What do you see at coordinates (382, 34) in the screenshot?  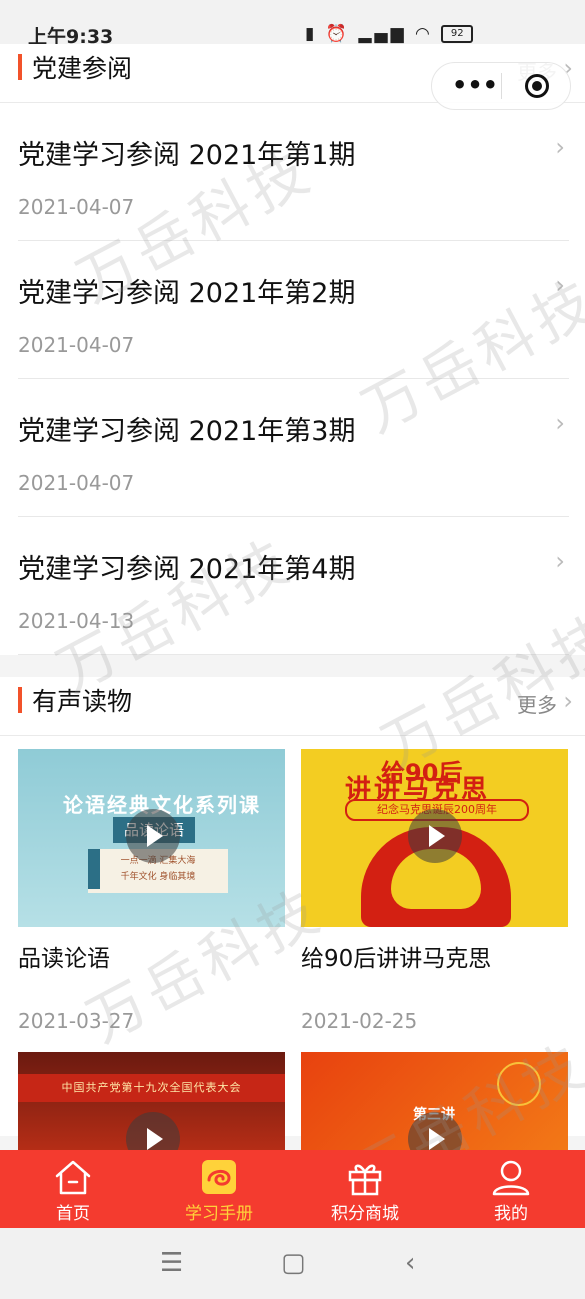 I see `signal-icon: ▂▄▆` at bounding box center [382, 34].